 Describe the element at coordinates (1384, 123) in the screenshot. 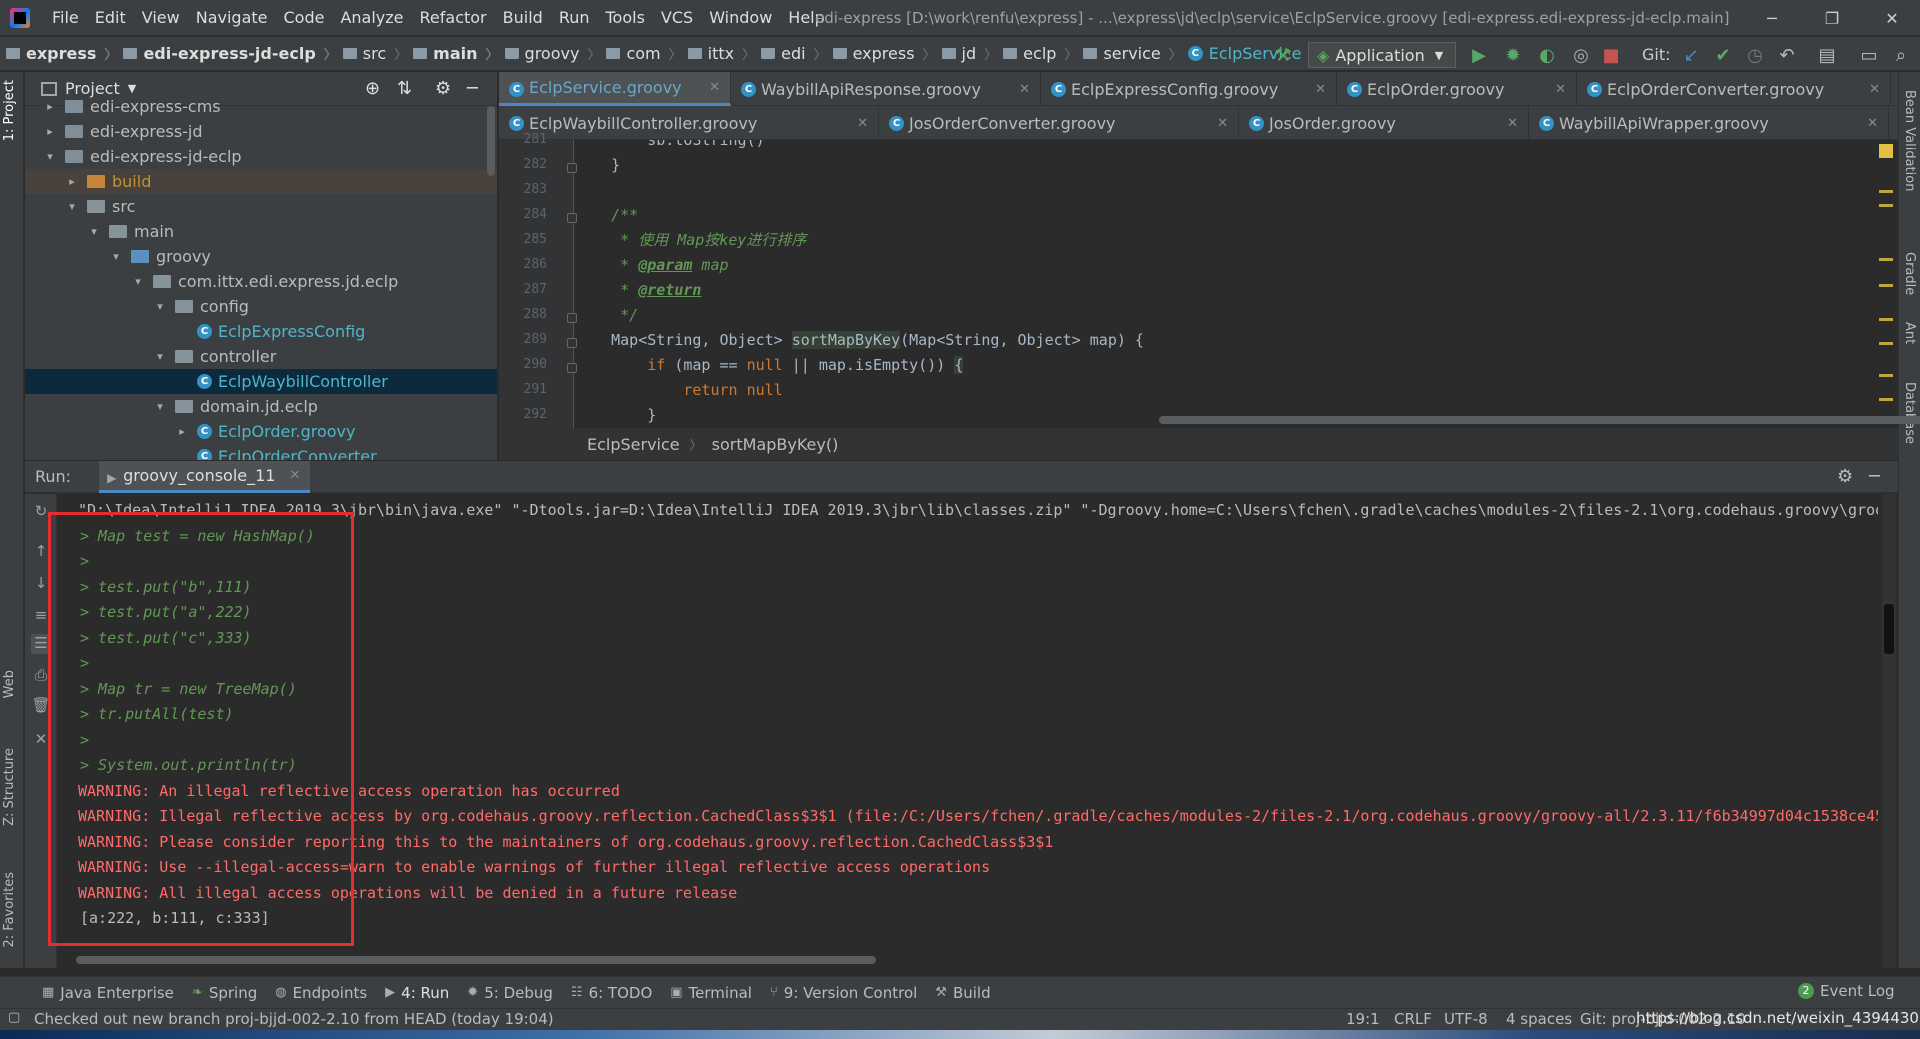

I see `editor-tab: C JosOrder.groovy ✕` at that location.